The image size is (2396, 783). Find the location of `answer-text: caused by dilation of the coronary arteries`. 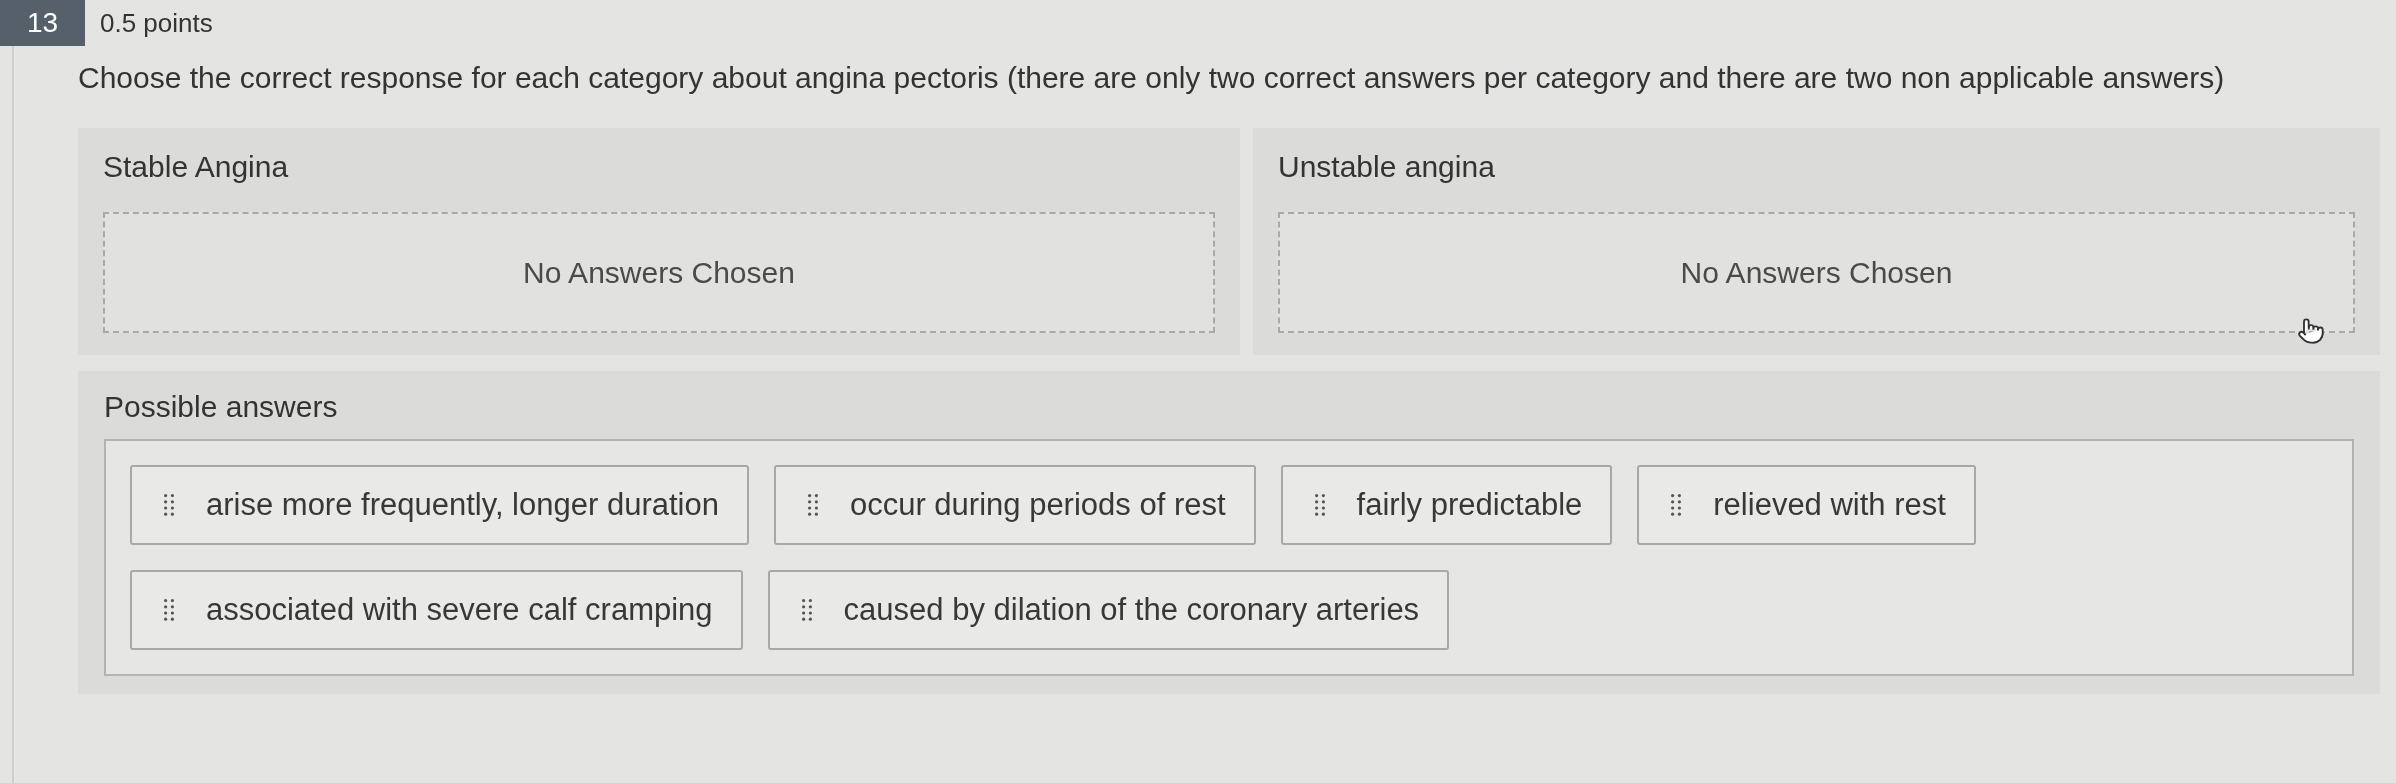

answer-text: caused by dilation of the coronary arteries is located at coordinates (1131, 609).